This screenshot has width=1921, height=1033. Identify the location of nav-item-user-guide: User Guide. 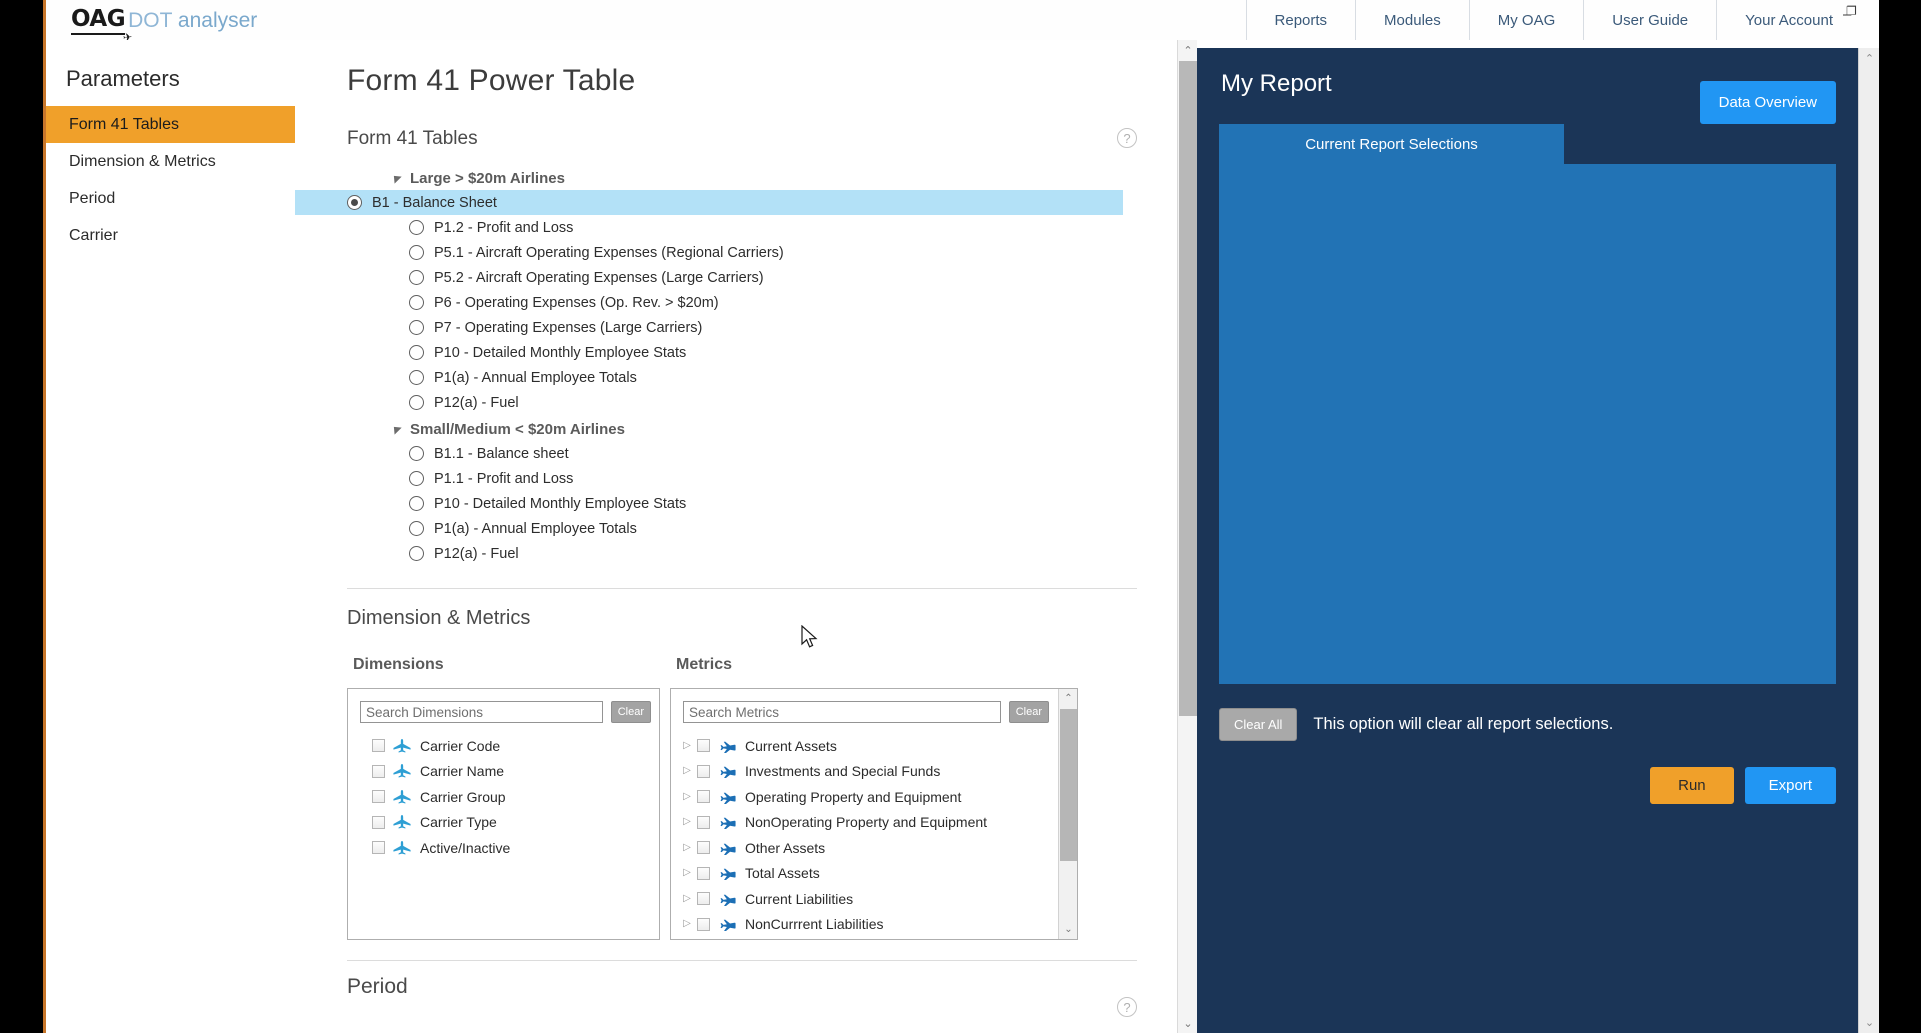
(1649, 20).